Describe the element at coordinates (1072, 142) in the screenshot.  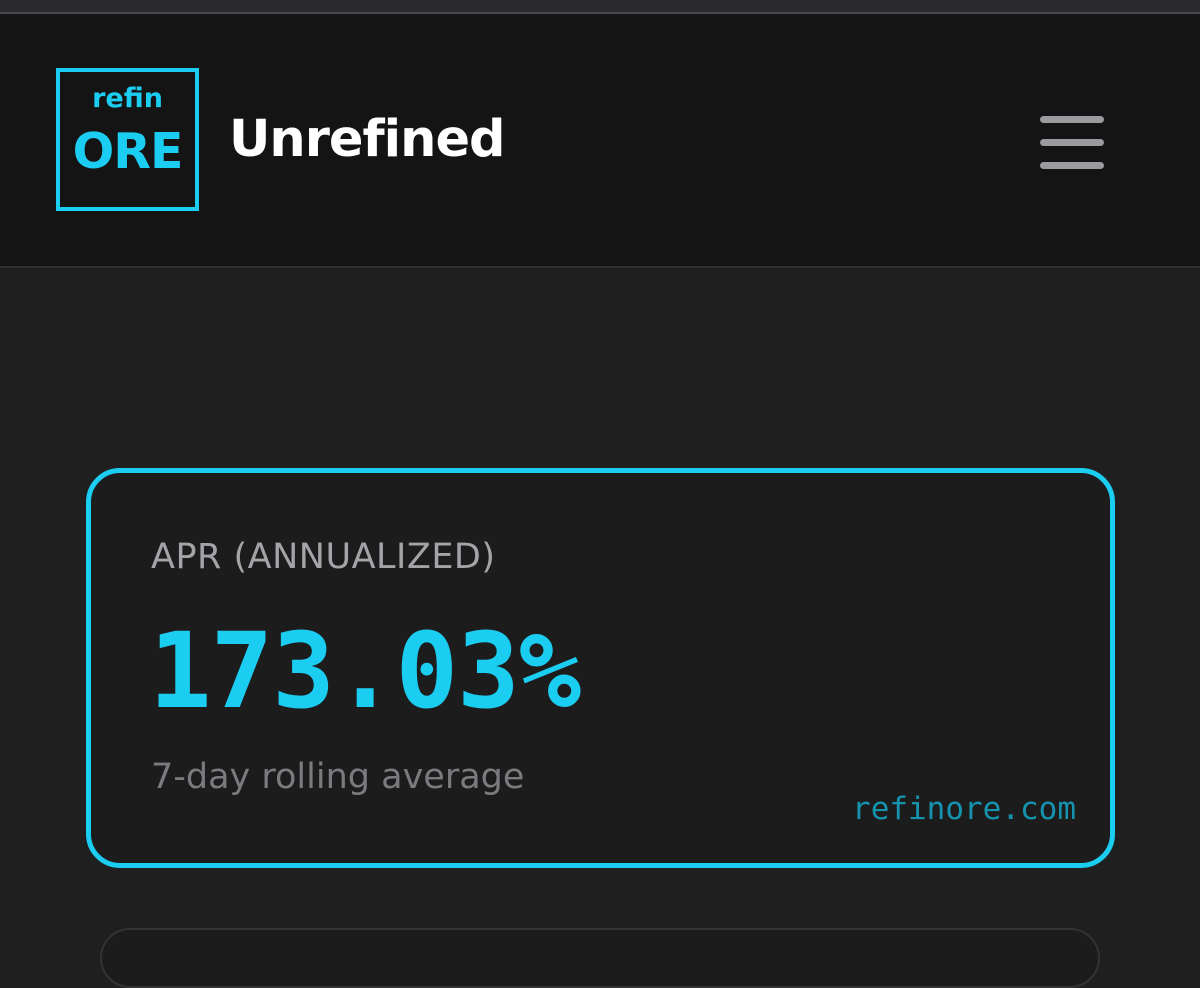
I see `menu-bar-middle` at that location.